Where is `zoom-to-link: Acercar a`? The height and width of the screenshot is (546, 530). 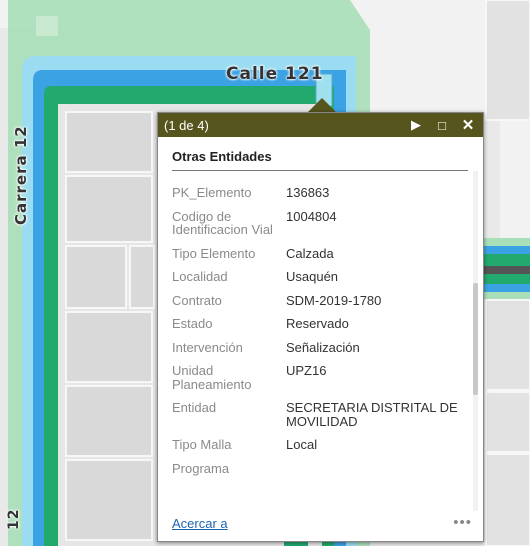 zoom-to-link: Acercar a is located at coordinates (312, 523).